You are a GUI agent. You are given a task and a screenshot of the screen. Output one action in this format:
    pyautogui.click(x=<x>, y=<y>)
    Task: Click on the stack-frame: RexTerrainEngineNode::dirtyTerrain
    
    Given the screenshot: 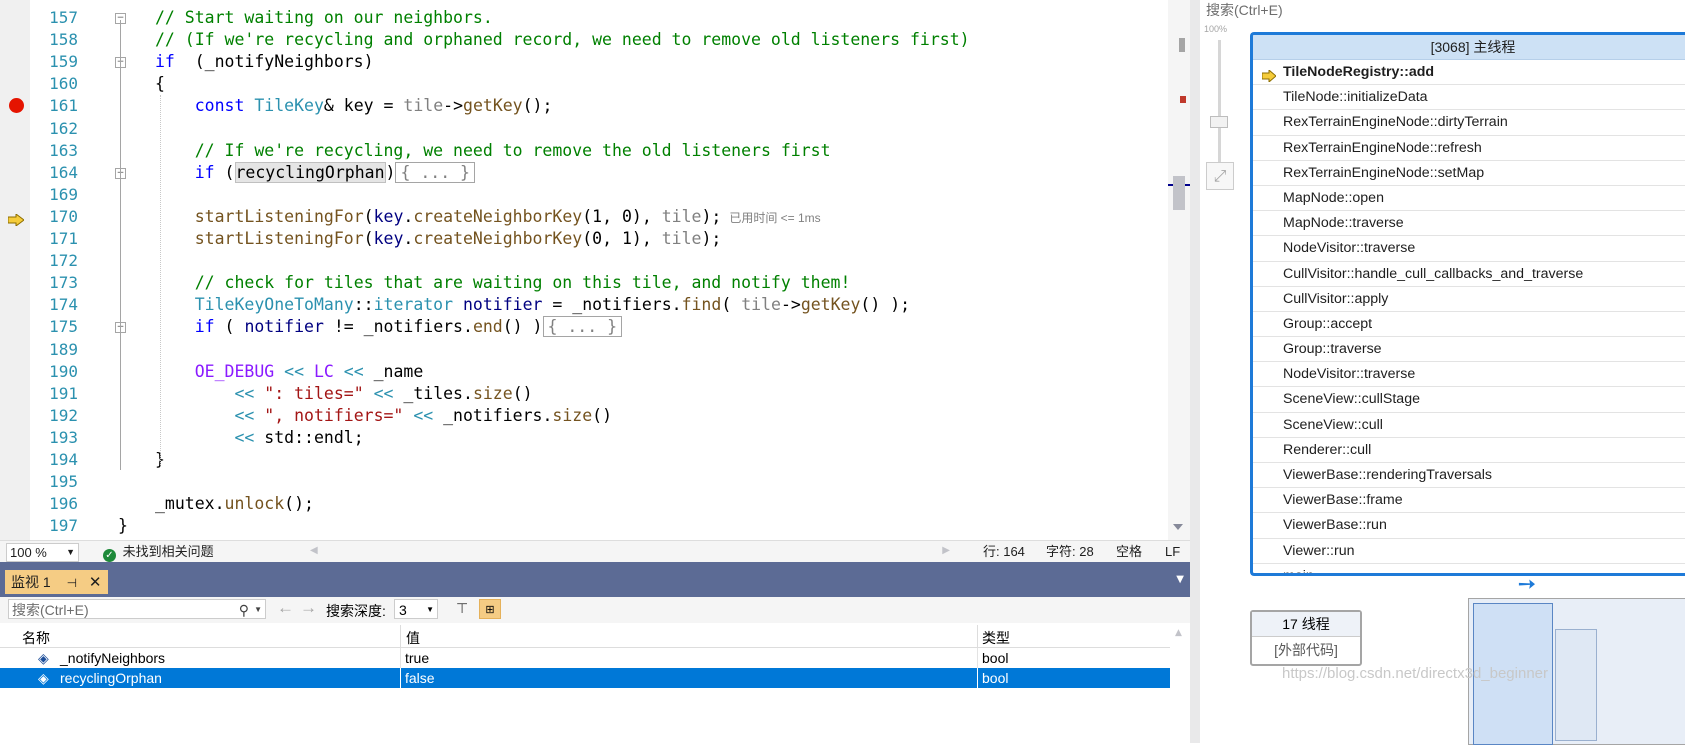 What is the action you would take?
    pyautogui.click(x=1469, y=123)
    